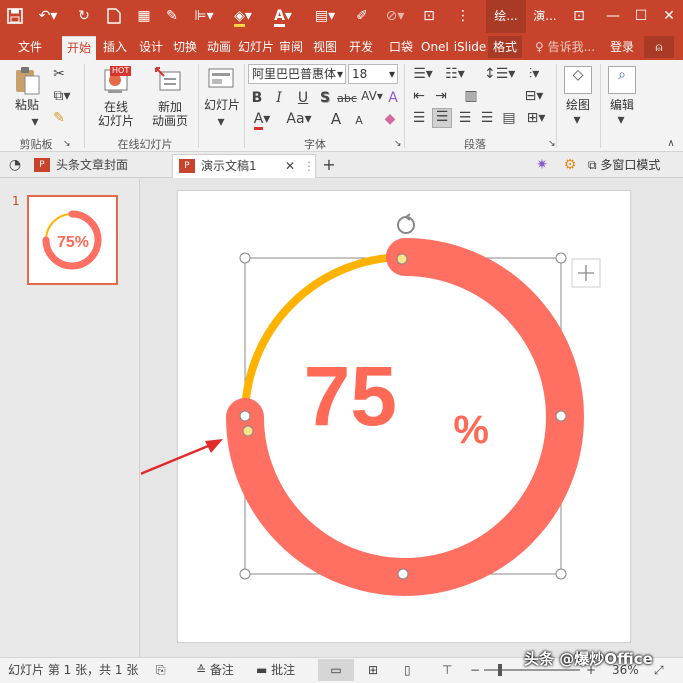 The width and height of the screenshot is (683, 683). What do you see at coordinates (204, 16) in the screenshot?
I see `align-icon: ⊫▾` at bounding box center [204, 16].